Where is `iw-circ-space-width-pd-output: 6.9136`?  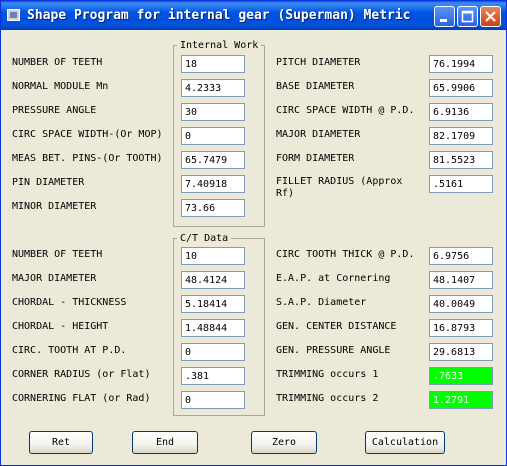 iw-circ-space-width-pd-output: 6.9136 is located at coordinates (461, 112).